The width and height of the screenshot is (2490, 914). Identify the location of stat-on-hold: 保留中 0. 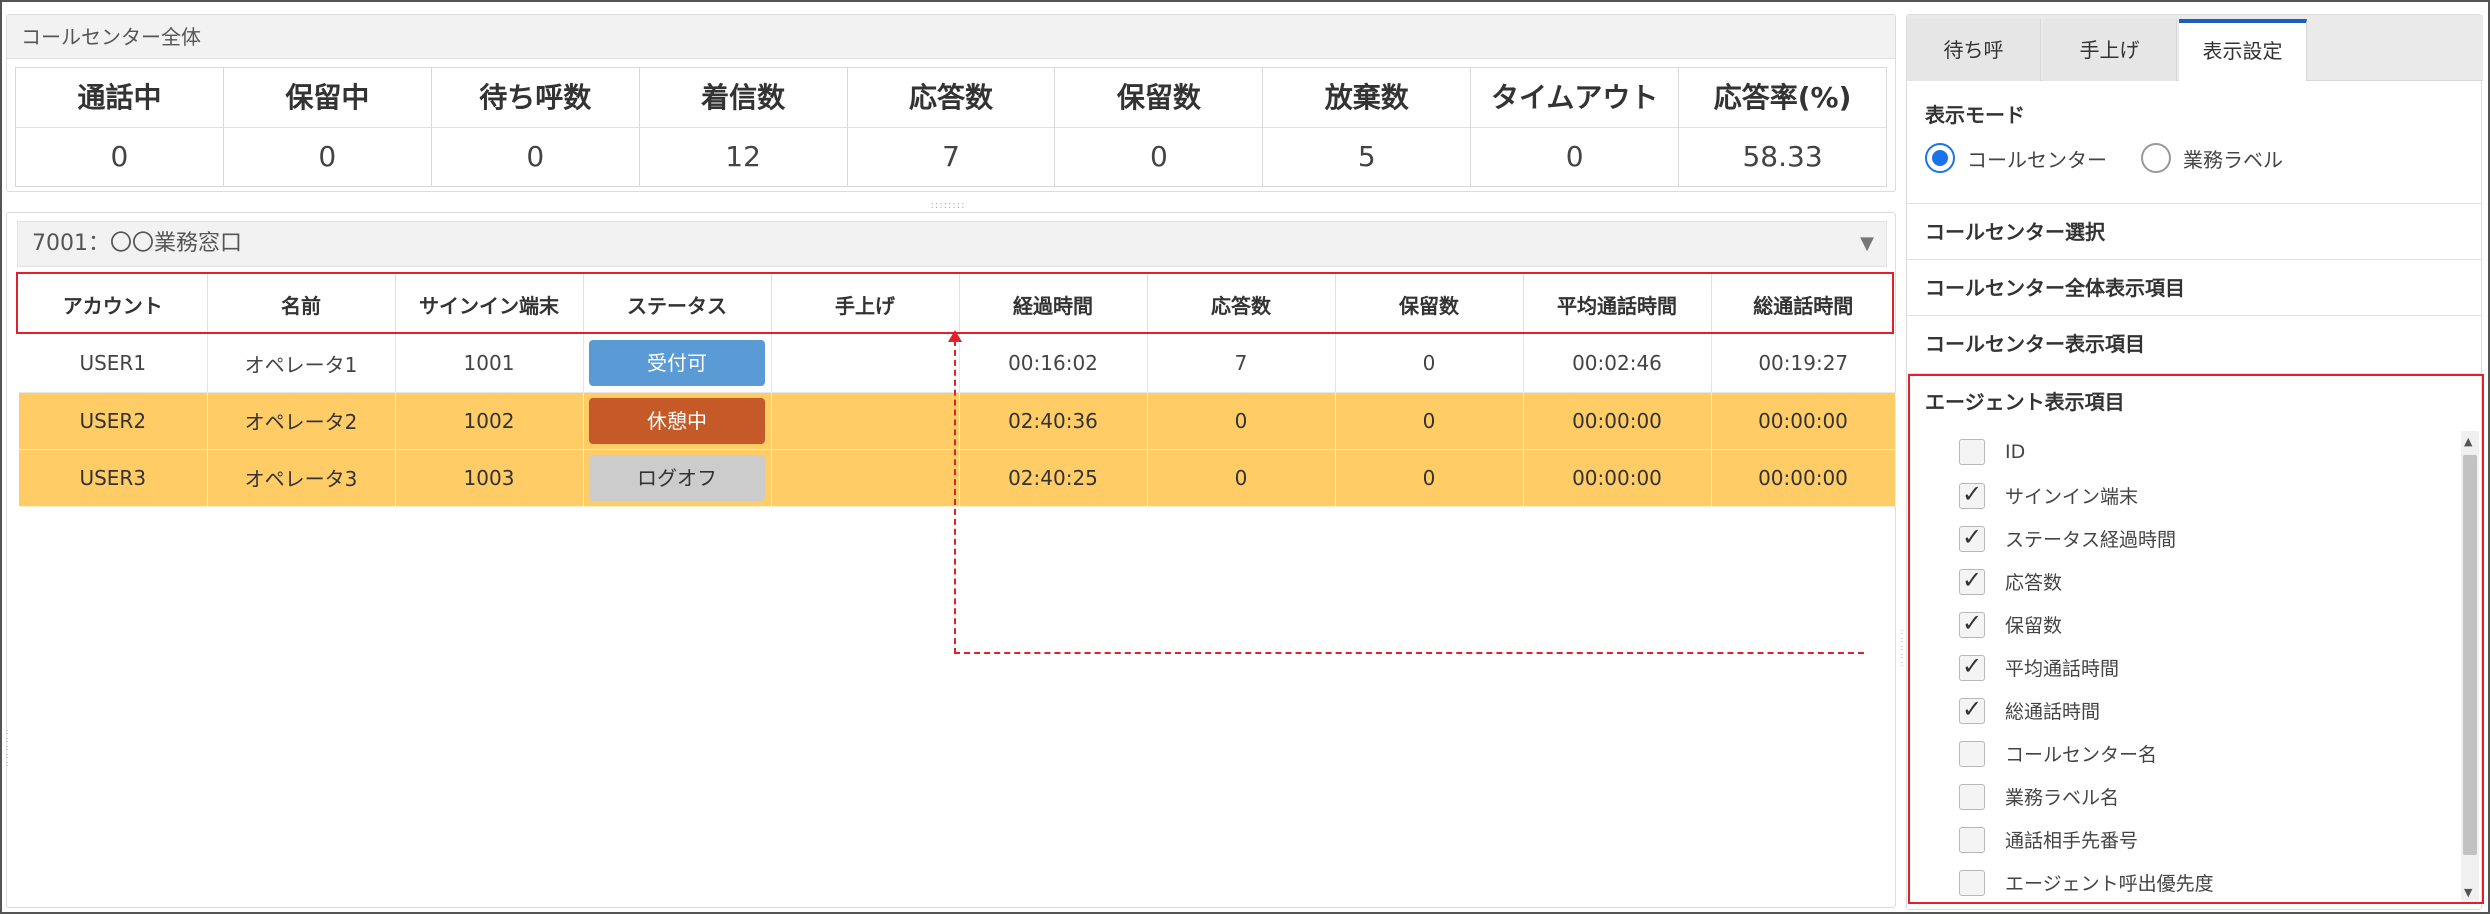
(327, 127).